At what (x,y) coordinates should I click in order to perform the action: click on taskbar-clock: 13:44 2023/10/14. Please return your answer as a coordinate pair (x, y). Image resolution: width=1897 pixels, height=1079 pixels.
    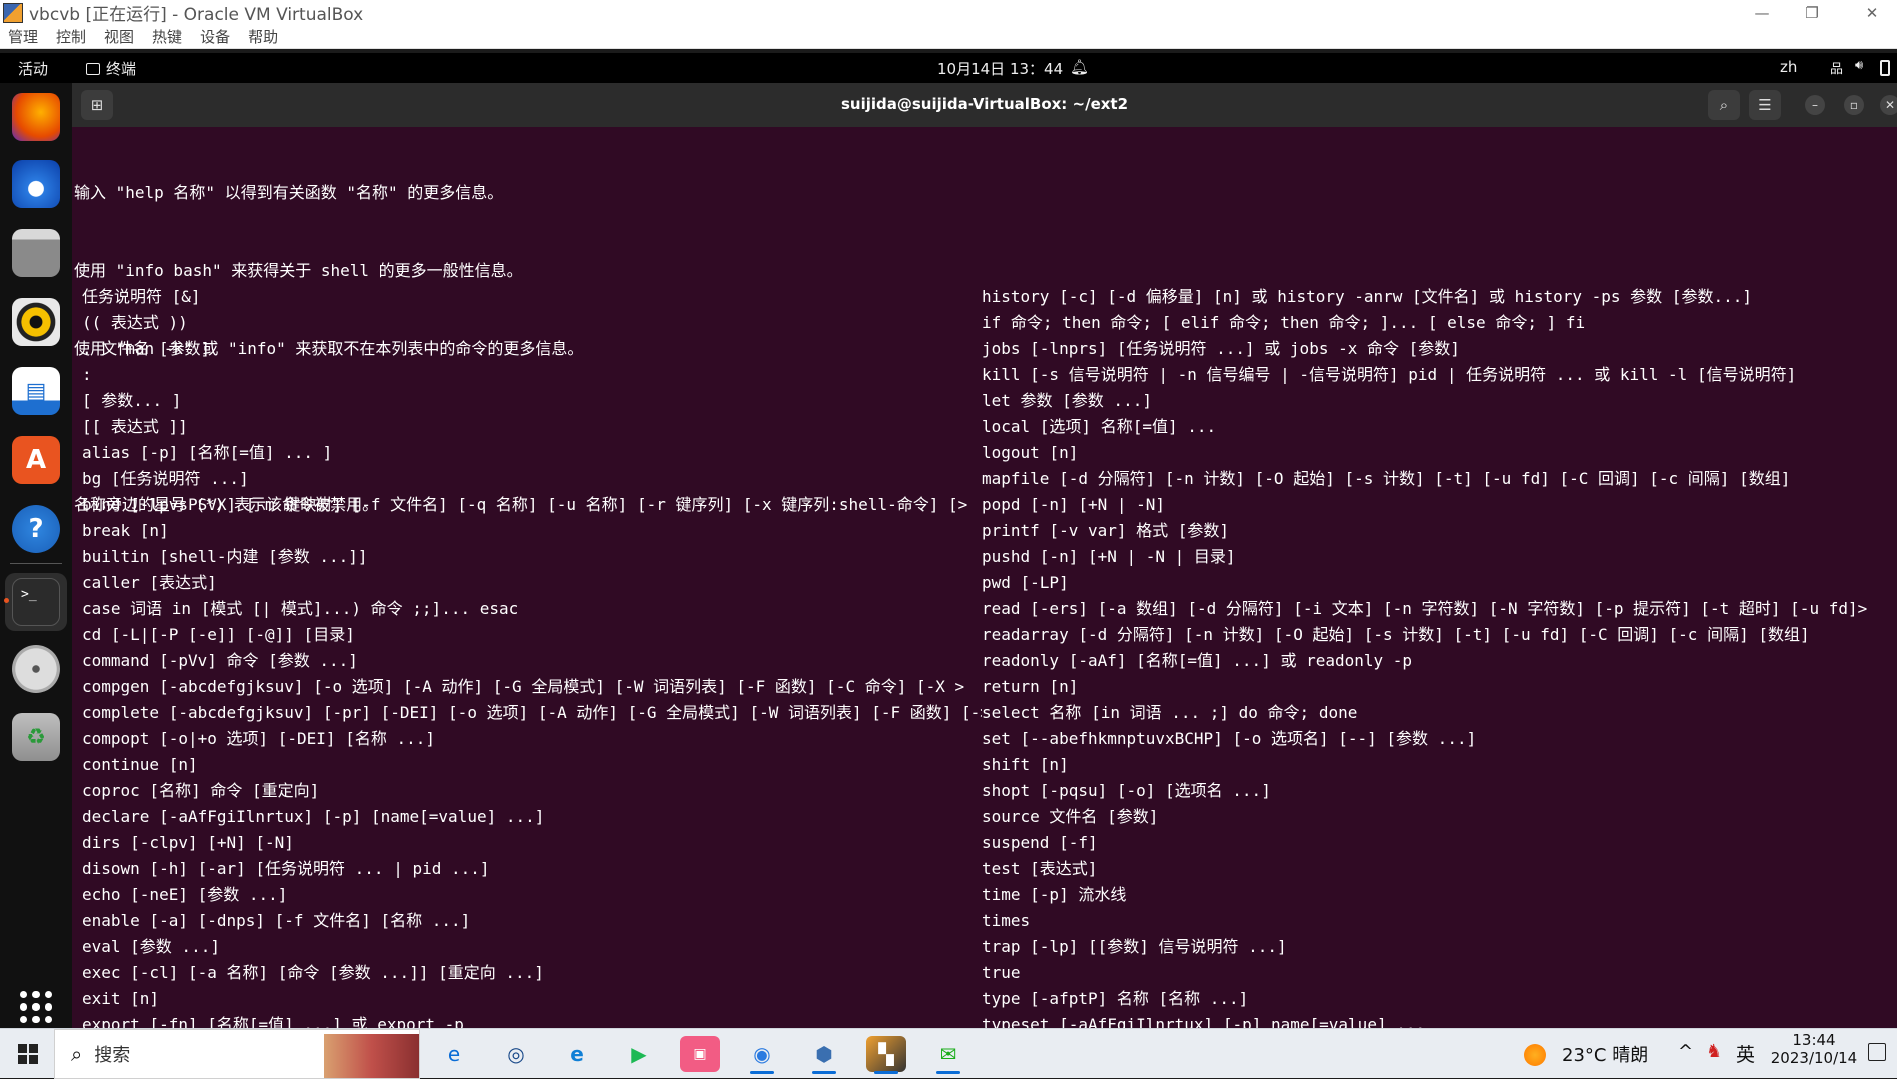
    Looking at the image, I should click on (1814, 1049).